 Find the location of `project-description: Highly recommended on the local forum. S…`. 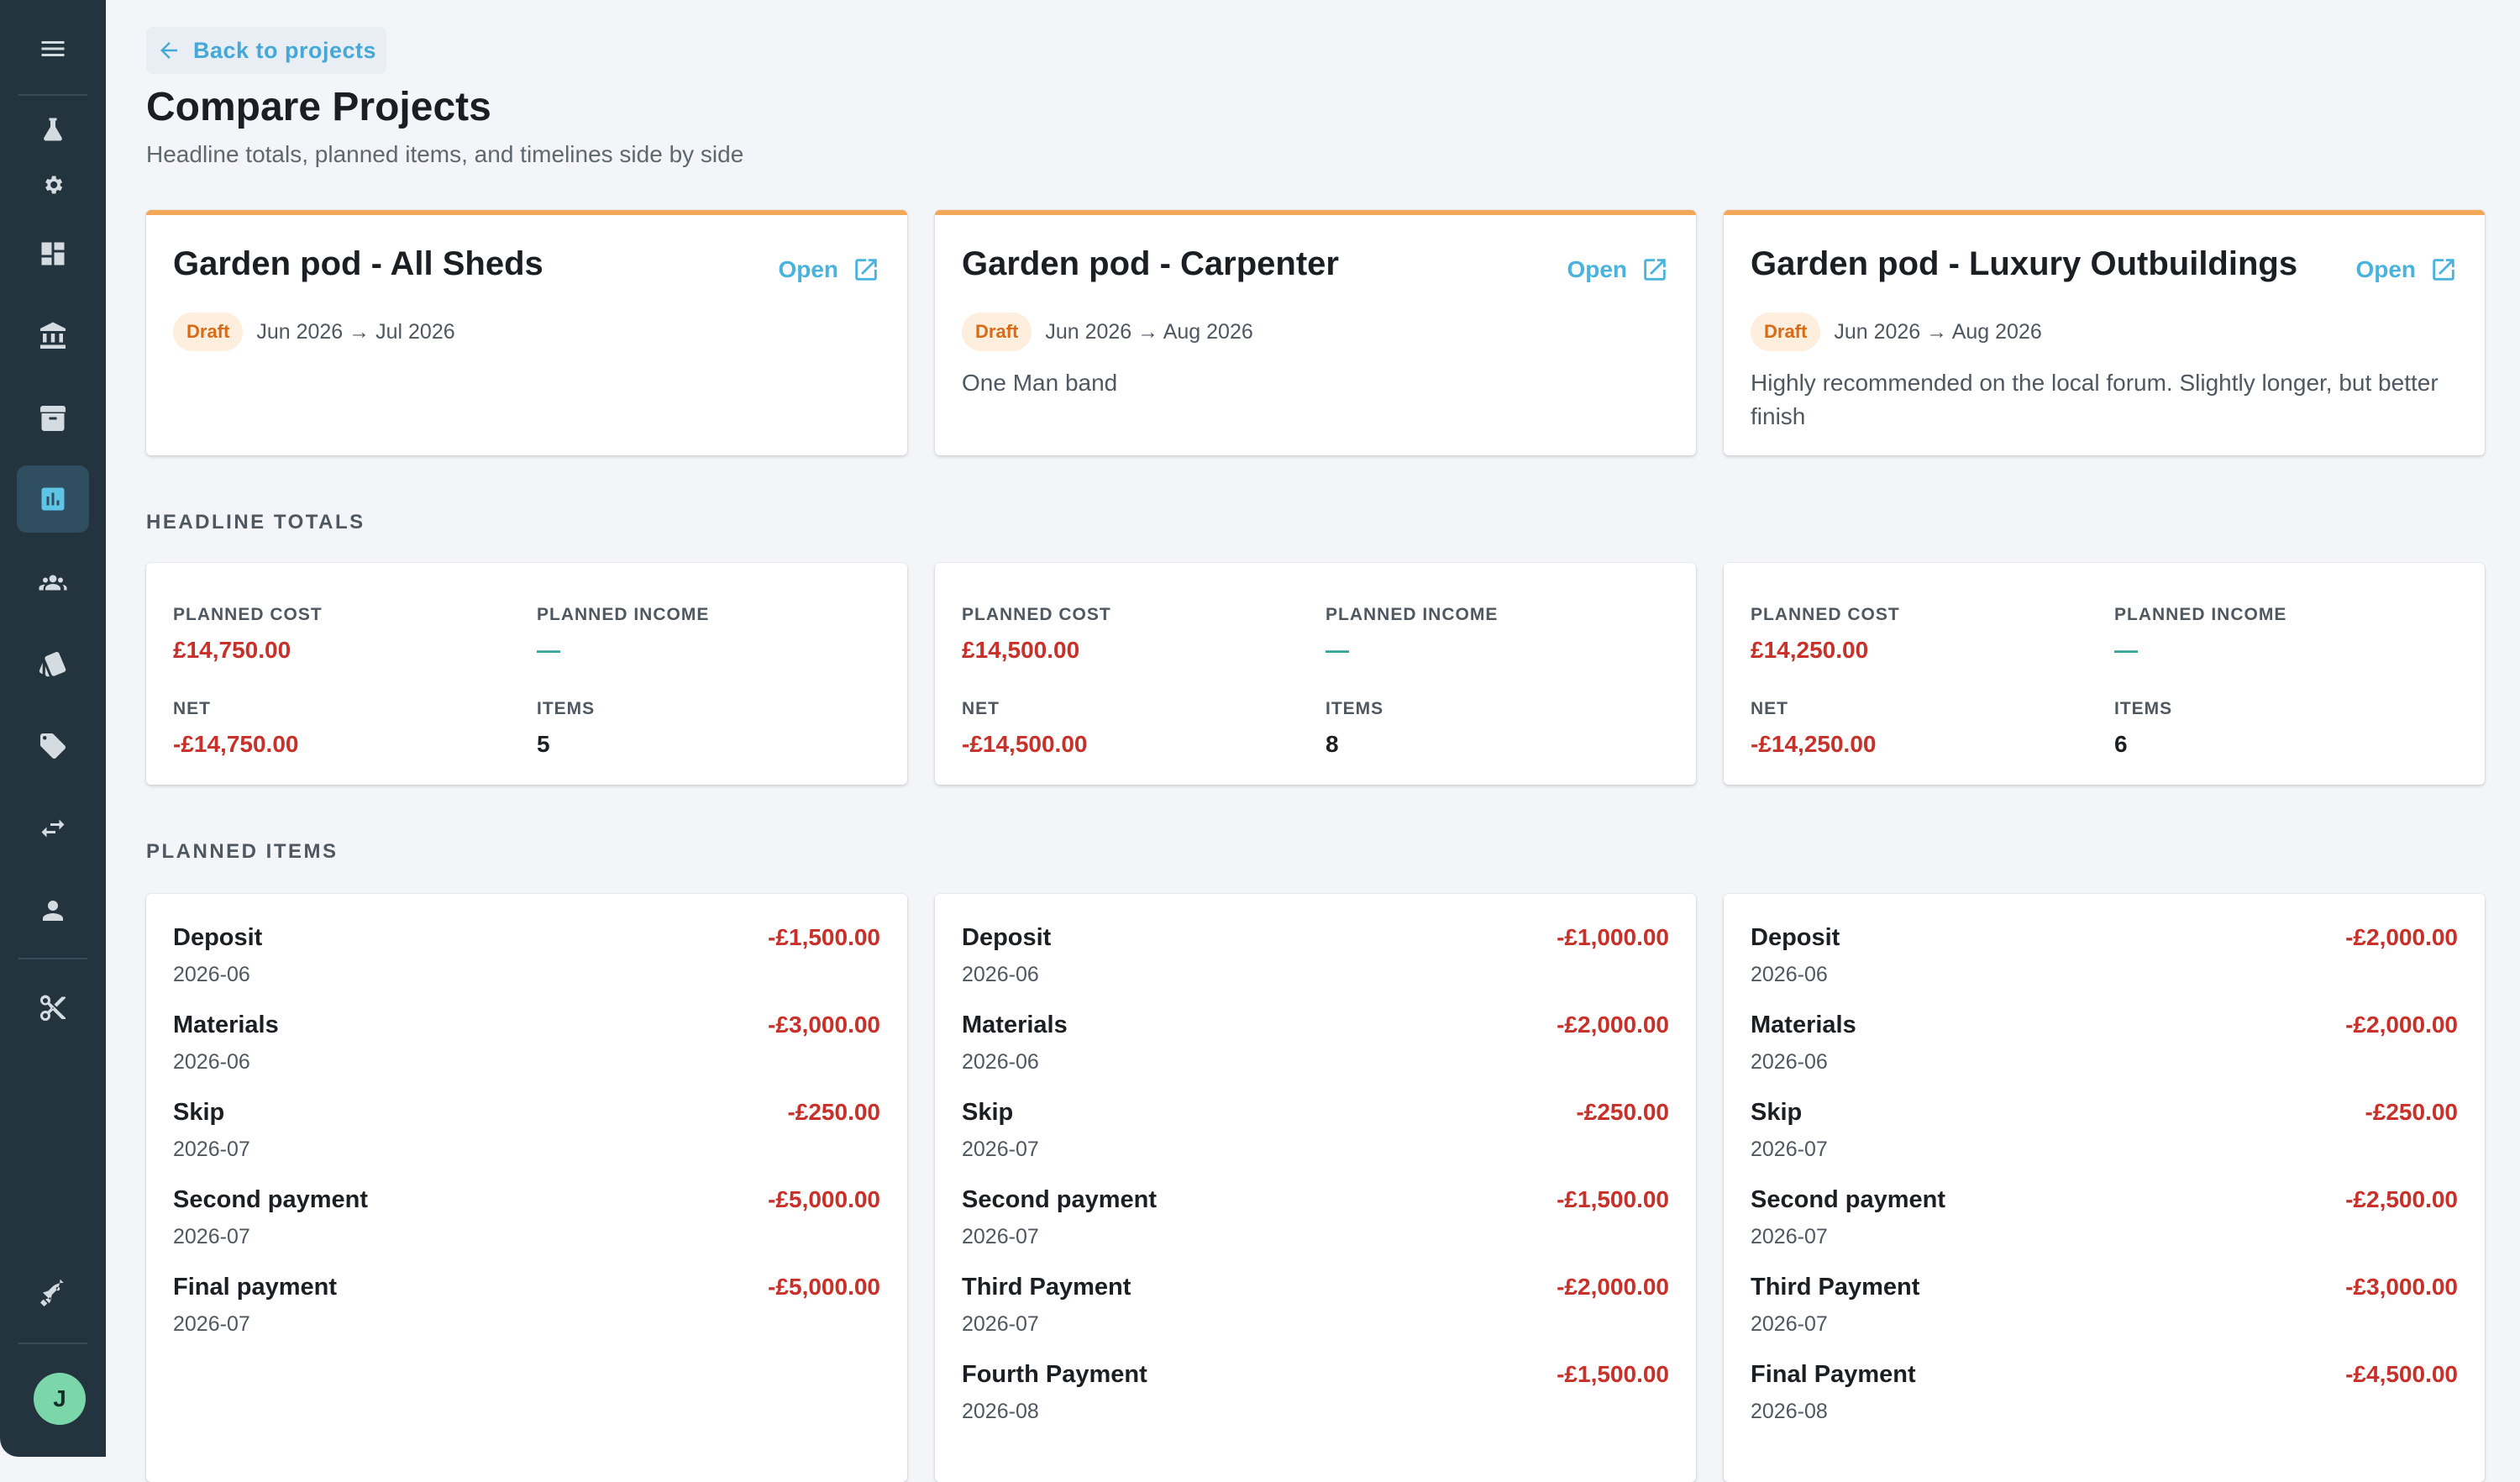

project-description: Highly recommended on the local forum. S… is located at coordinates (2095, 399).